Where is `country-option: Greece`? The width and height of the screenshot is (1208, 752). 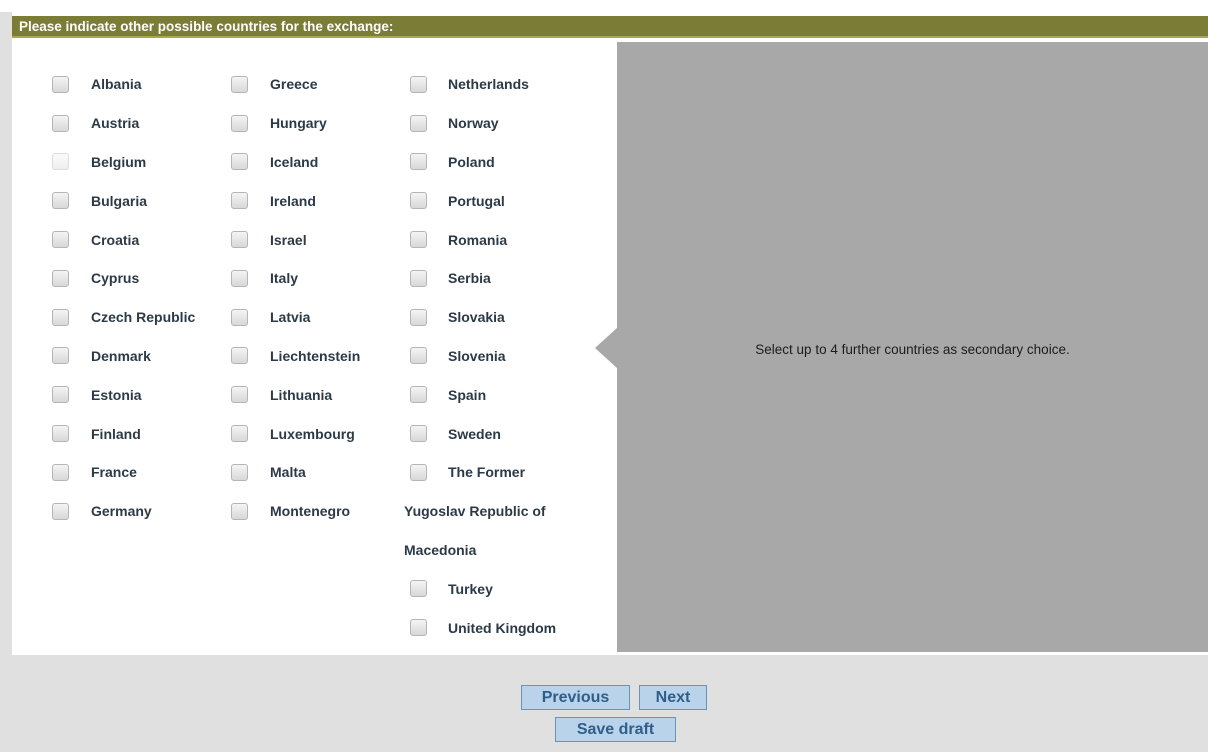 country-option: Greece is located at coordinates (295, 84).